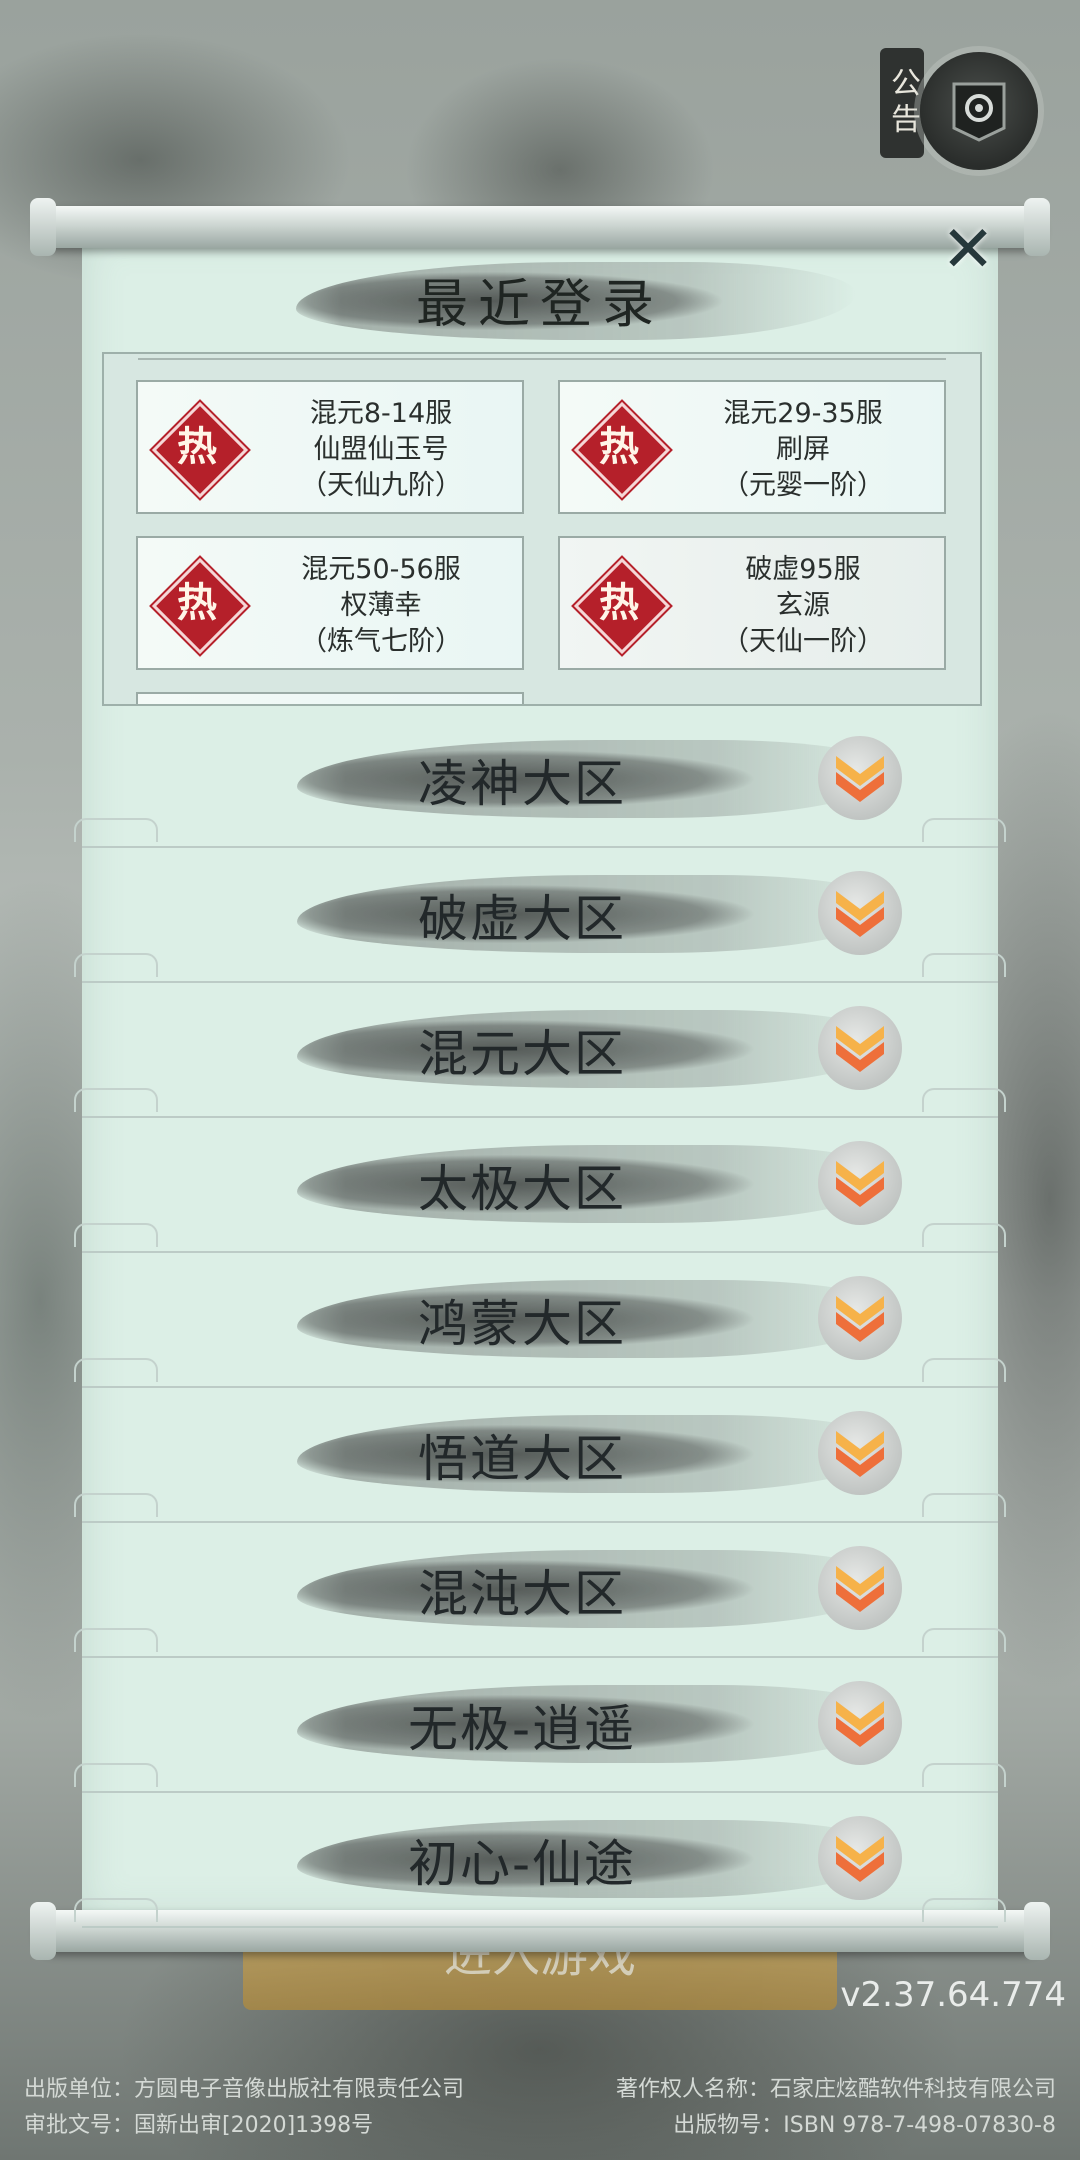 The image size is (1080, 2160). I want to click on scroll-rod-top, so click(540, 227).